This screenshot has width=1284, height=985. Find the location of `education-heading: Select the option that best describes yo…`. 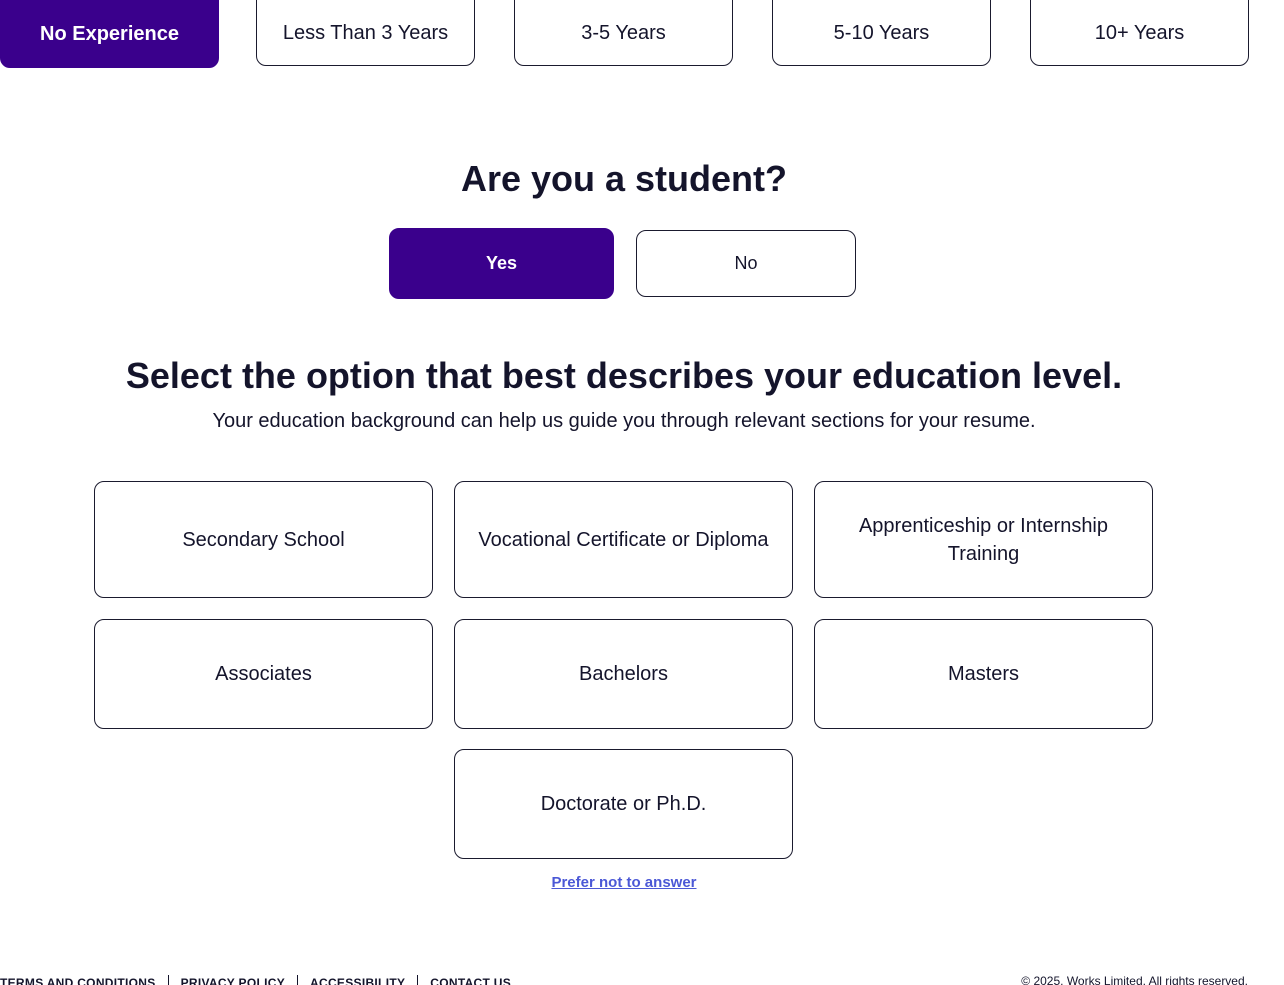

education-heading: Select the option that best describes yo… is located at coordinates (624, 375).